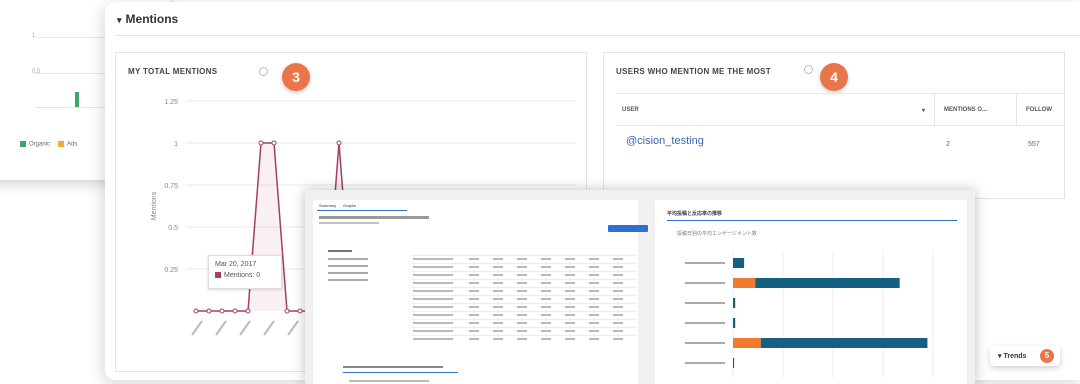  Describe the element at coordinates (934, 109) in the screenshot. I see `column-separator` at that location.